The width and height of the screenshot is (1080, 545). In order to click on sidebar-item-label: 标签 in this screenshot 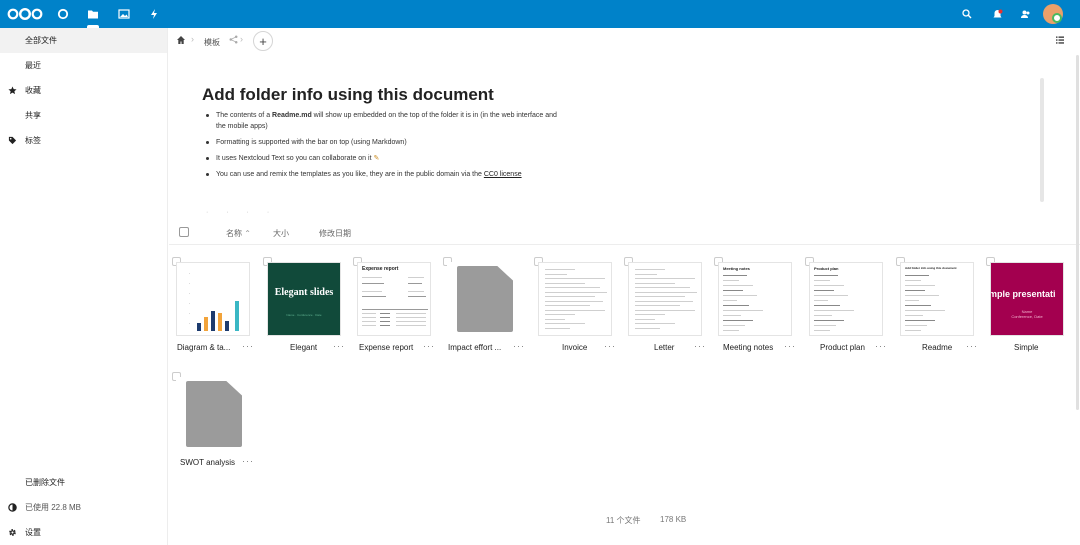, I will do `click(33, 140)`.